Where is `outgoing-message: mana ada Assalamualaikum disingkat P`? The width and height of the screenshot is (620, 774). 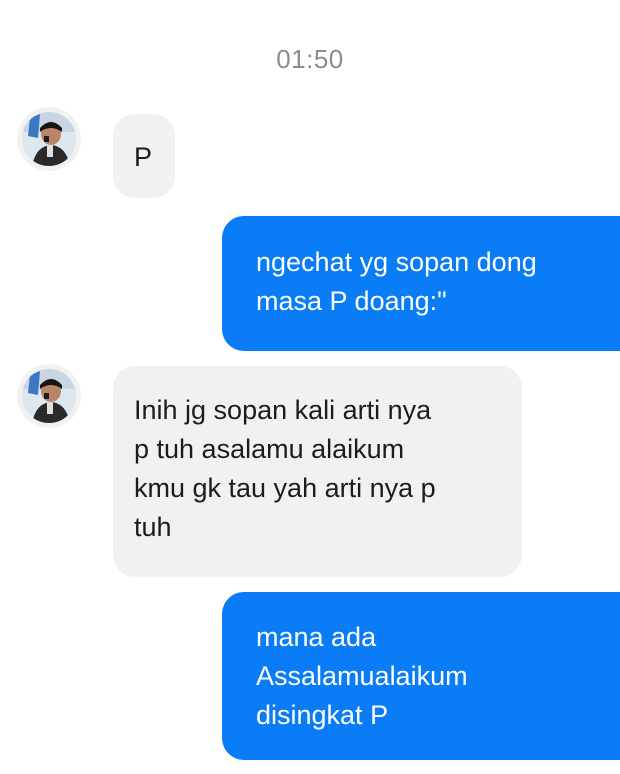
outgoing-message: mana ada Assalamualaikum disingkat P is located at coordinates (421, 676).